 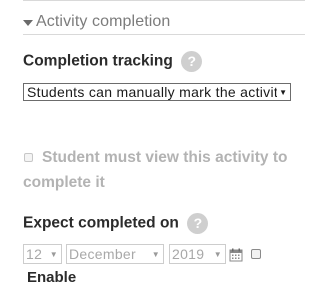 I want to click on require-view-label-line1: Student must view this activity to, so click(x=165, y=157).